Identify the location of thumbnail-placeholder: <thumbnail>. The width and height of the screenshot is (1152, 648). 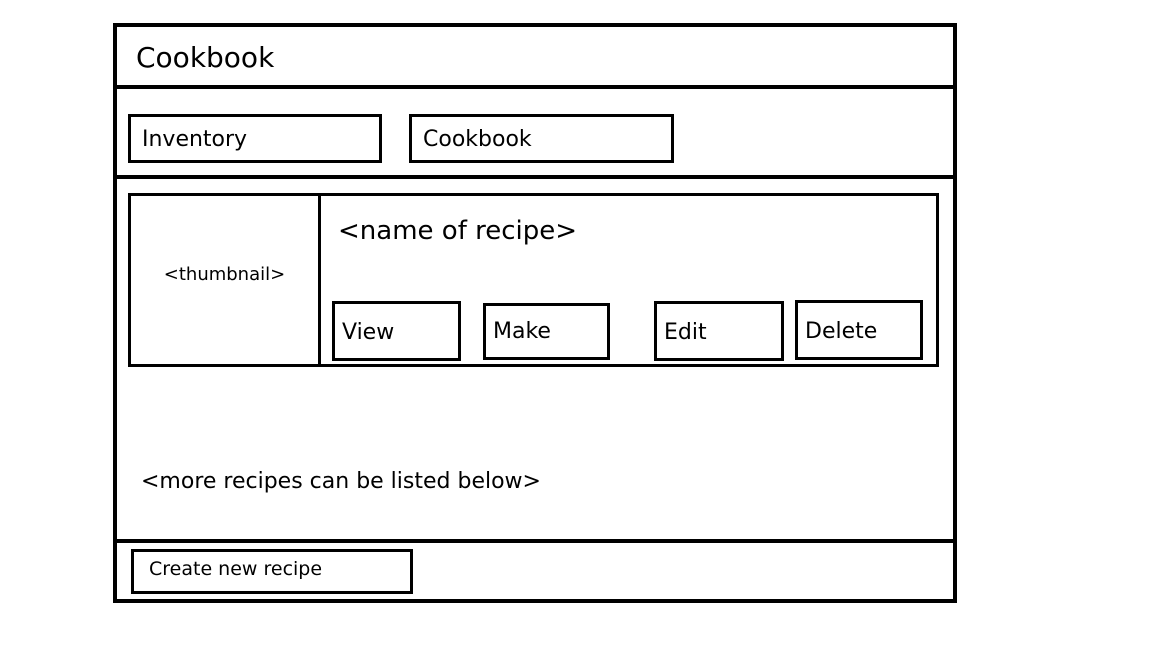
(224, 274).